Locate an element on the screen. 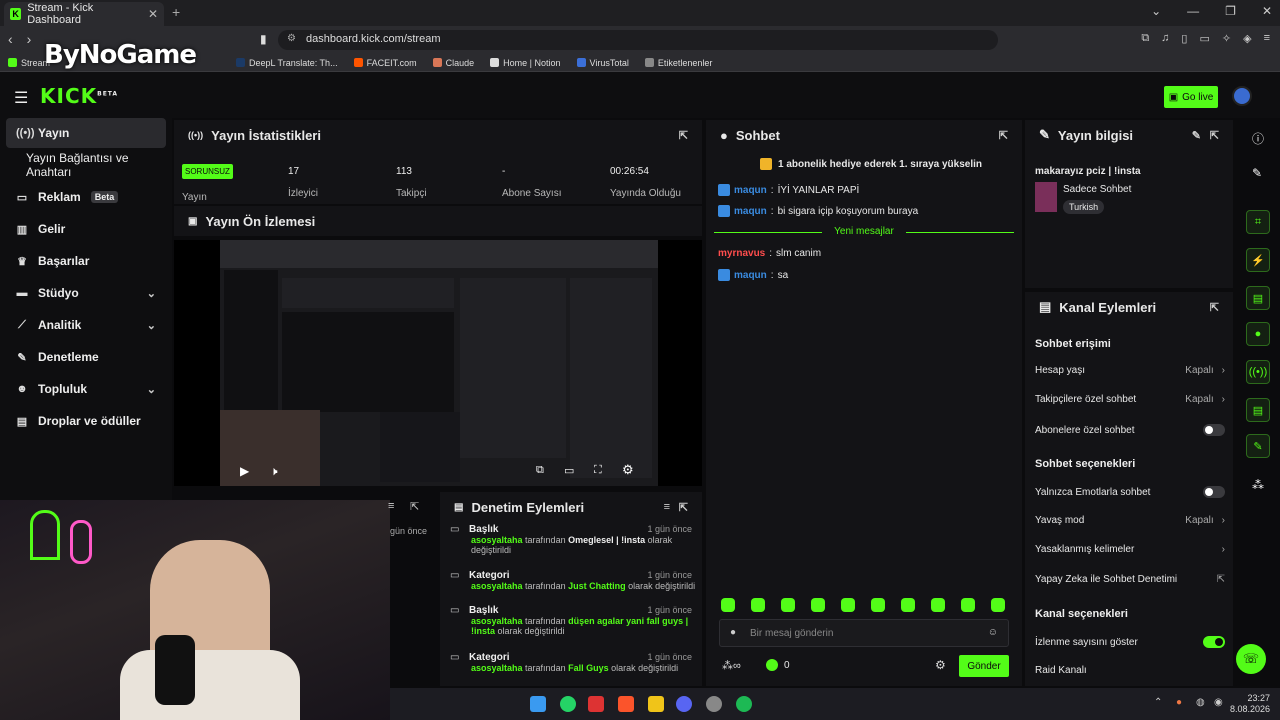  sidebar-item-yayin: ((•)) Yayın is located at coordinates (86, 133).